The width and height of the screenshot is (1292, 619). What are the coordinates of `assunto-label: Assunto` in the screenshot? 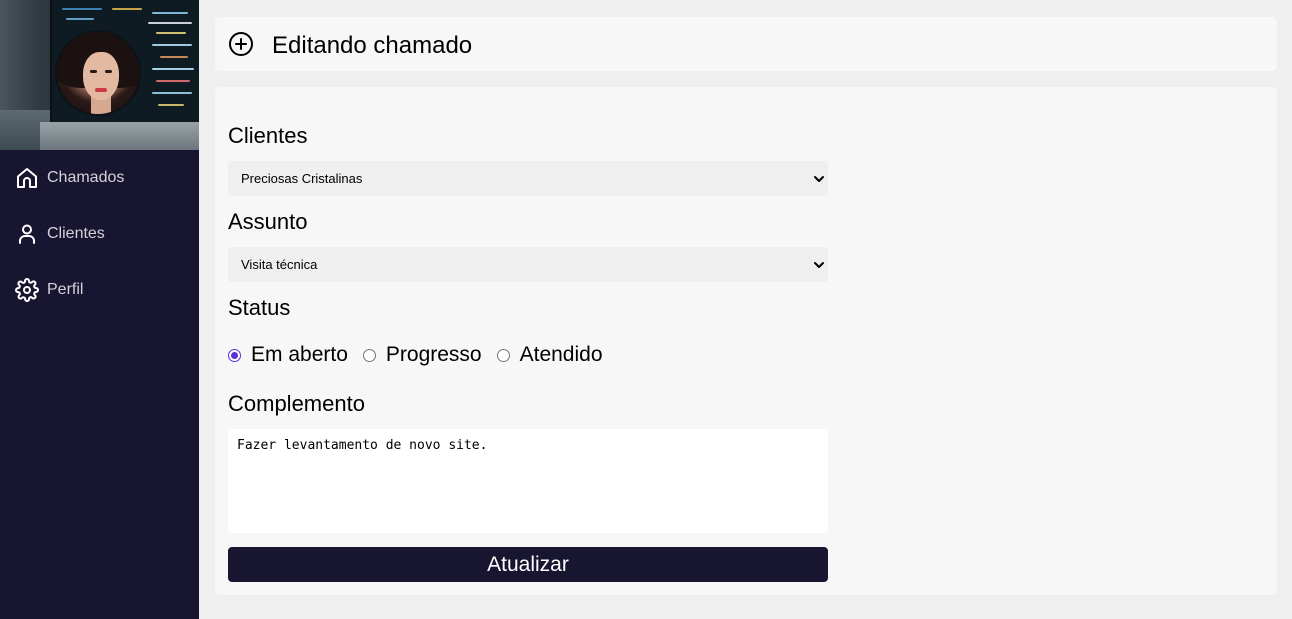 It's located at (268, 221).